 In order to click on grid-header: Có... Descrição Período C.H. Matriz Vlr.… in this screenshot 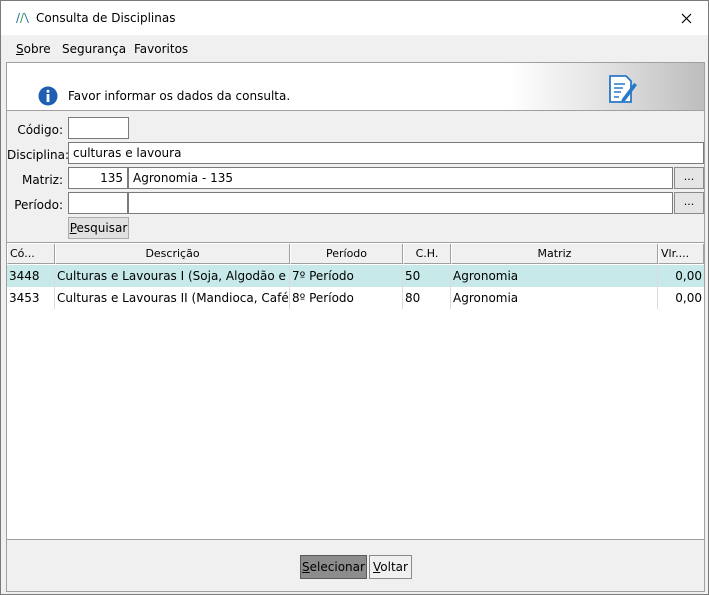, I will do `click(355, 254)`.